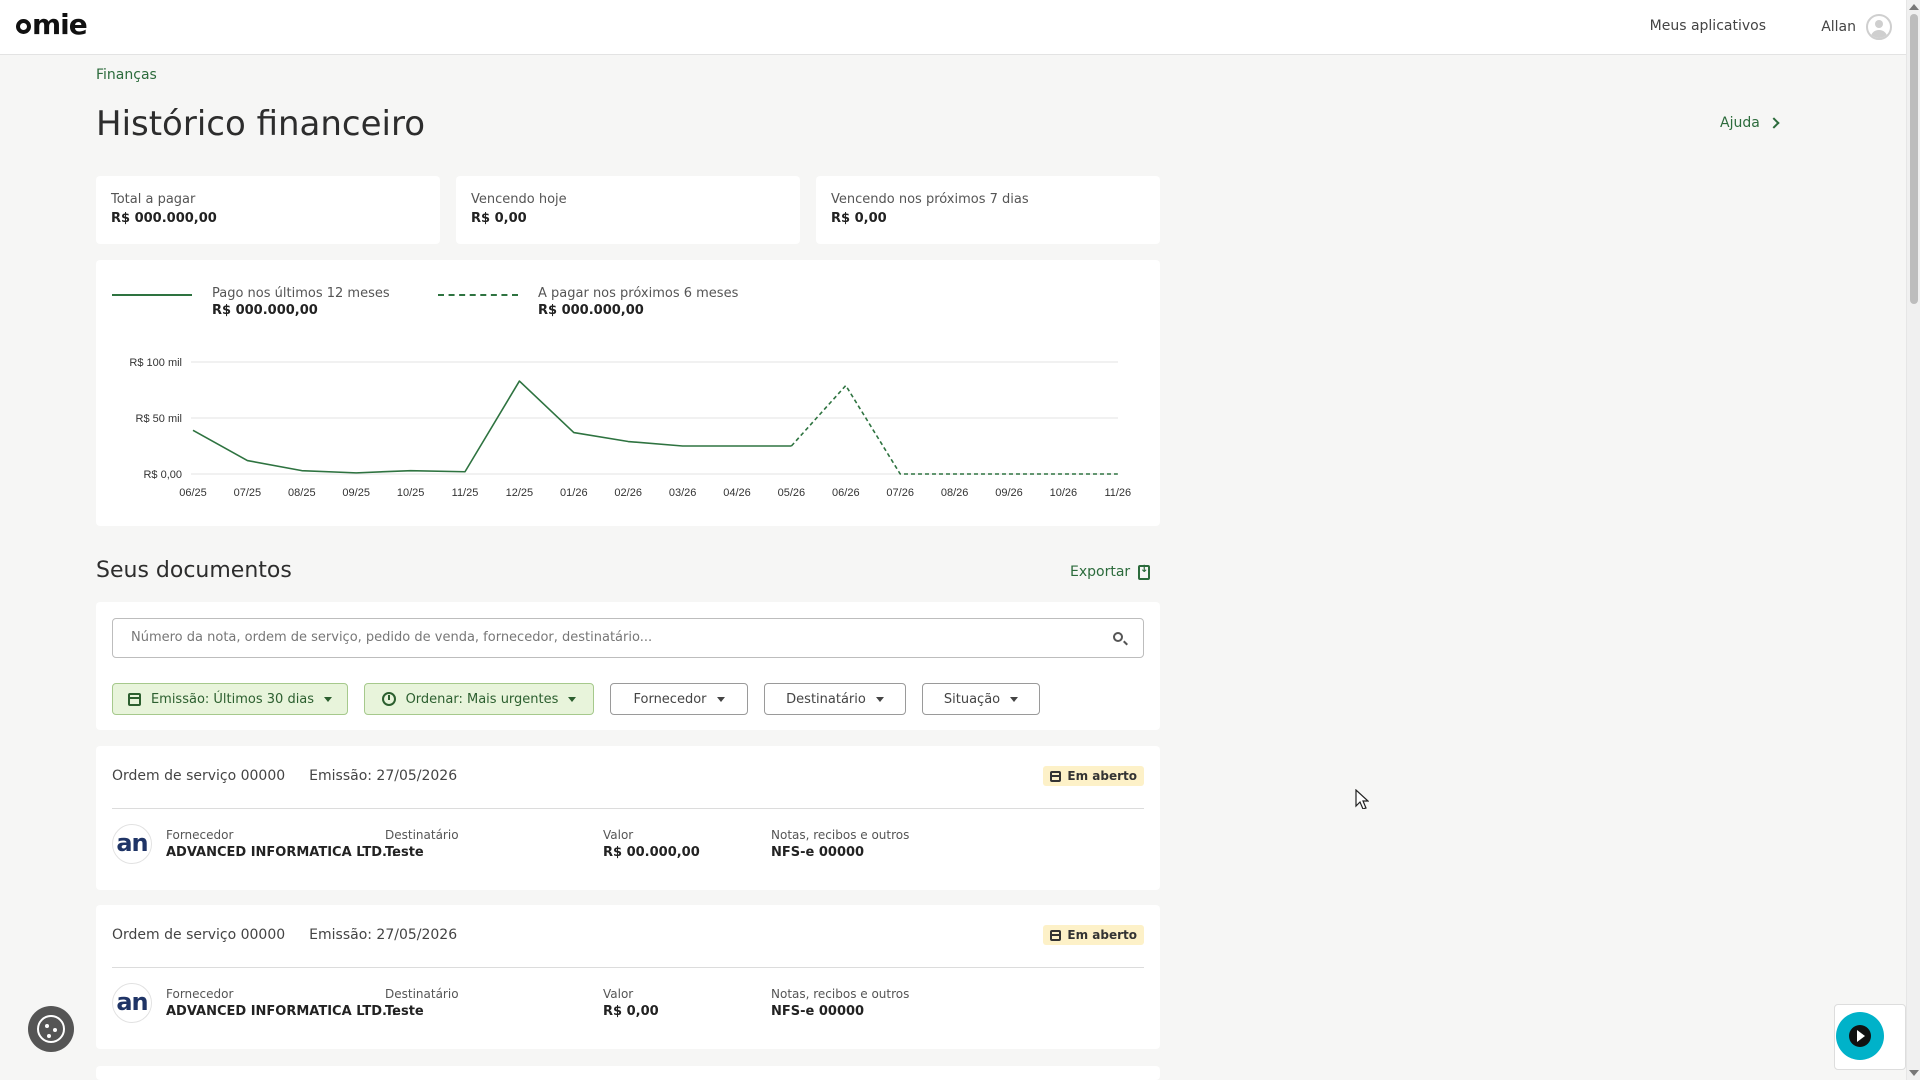 The width and height of the screenshot is (1920, 1080). Describe the element at coordinates (388, 699) in the screenshot. I see `clock-icon` at that location.